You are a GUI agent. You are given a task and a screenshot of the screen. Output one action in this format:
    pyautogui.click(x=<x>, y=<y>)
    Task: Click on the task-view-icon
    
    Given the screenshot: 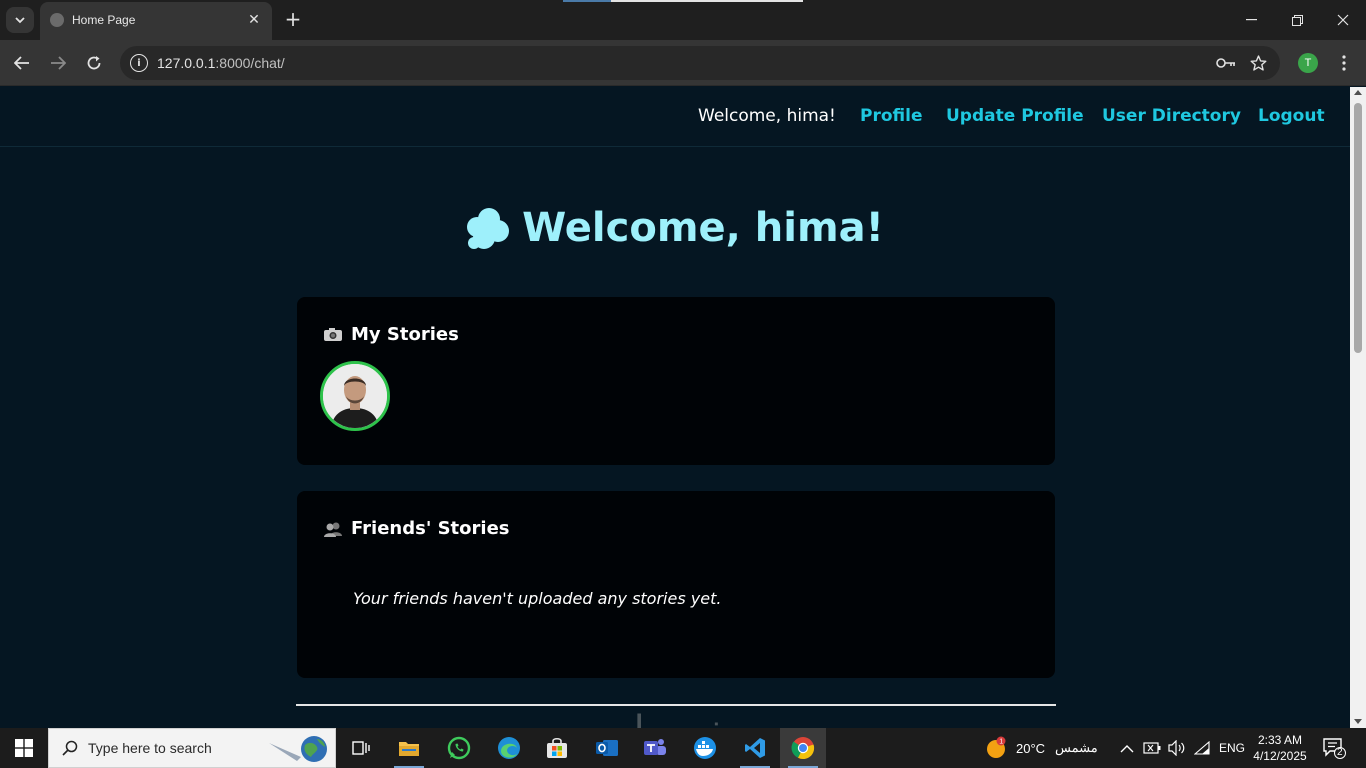 What is the action you would take?
    pyautogui.click(x=361, y=748)
    